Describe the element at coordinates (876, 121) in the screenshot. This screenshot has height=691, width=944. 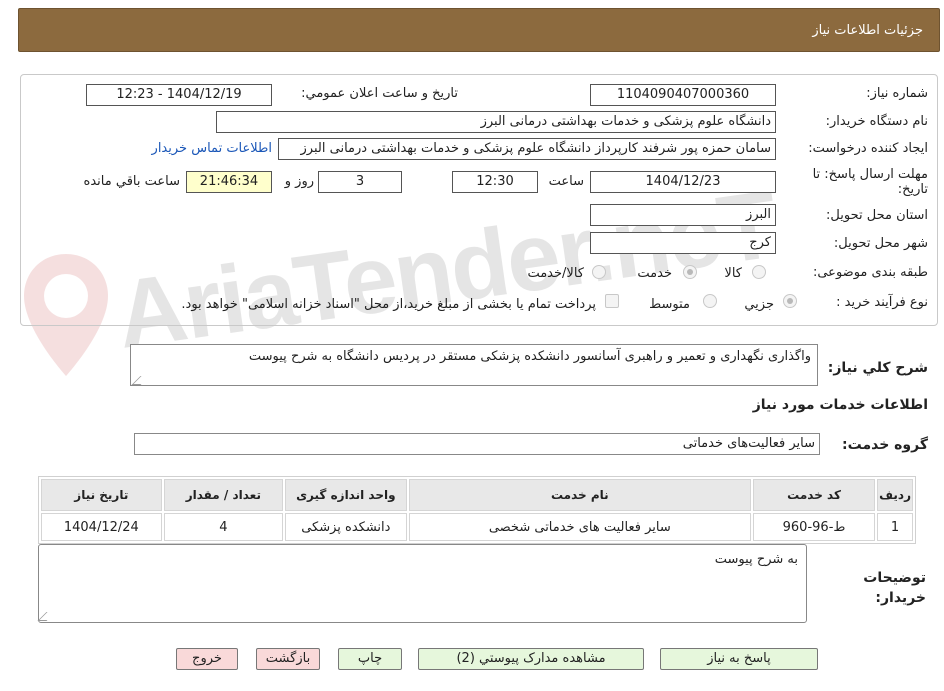
I see `buyer-org-label: نام دستگاه خریدار:` at that location.